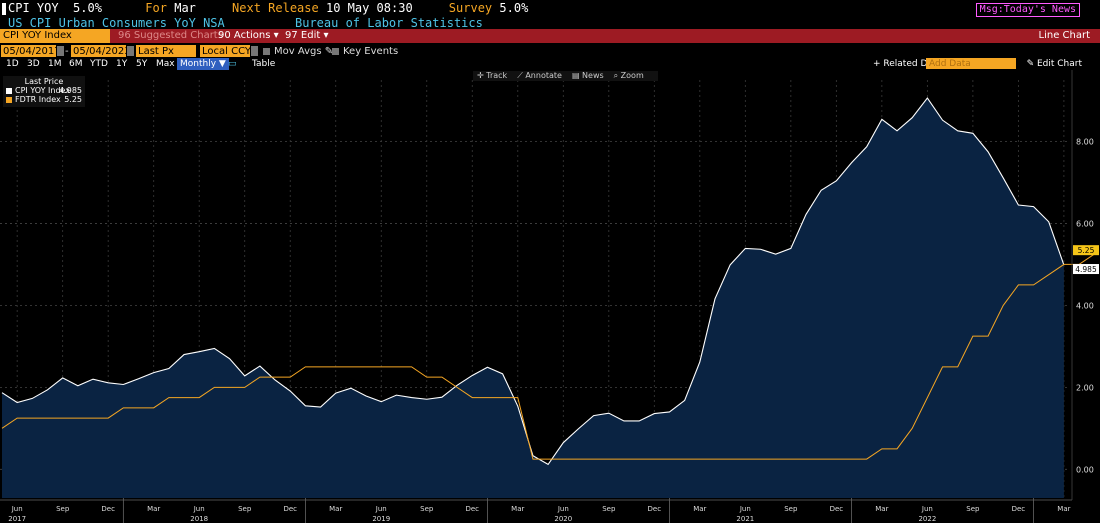 The height and width of the screenshot is (523, 1100). Describe the element at coordinates (539, 75) in the screenshot. I see `tool-annotate: ⟋ Annotate` at that location.